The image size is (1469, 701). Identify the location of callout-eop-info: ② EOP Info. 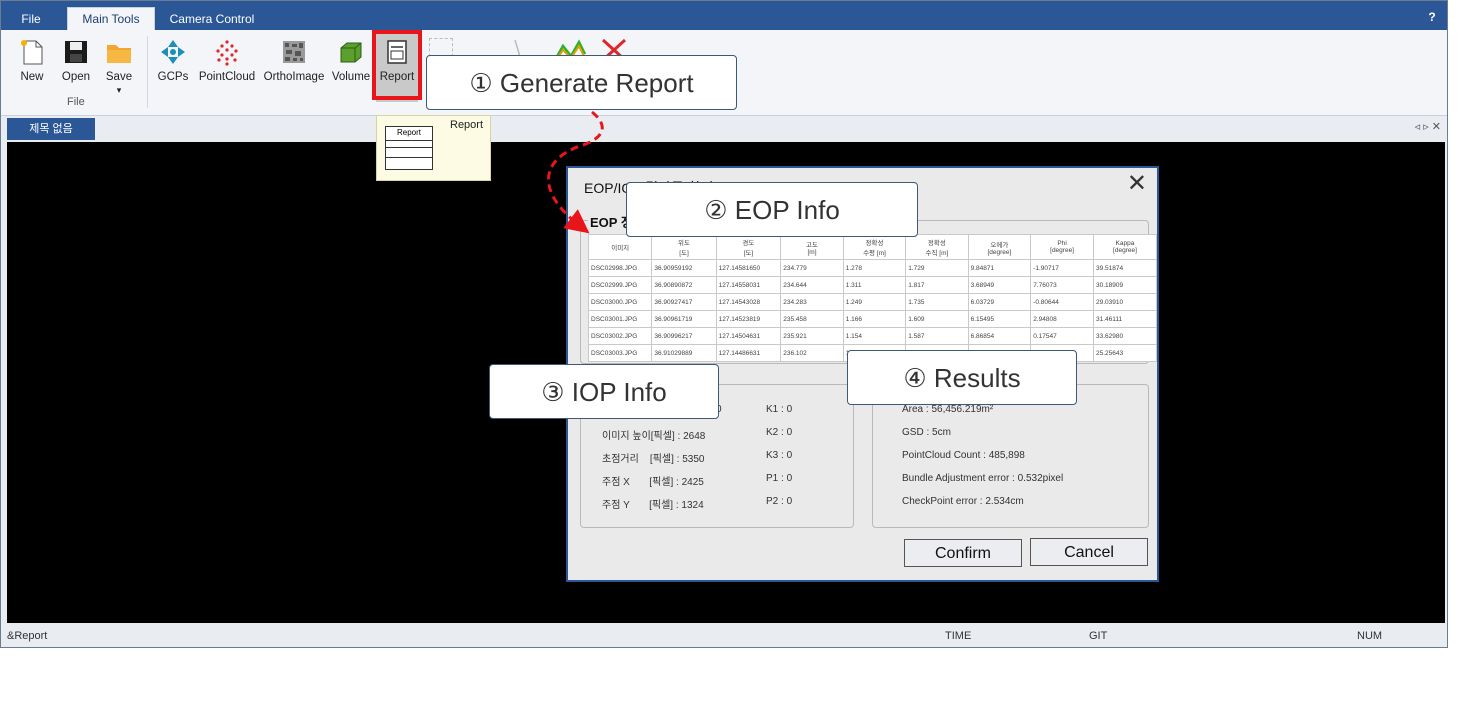
(772, 209).